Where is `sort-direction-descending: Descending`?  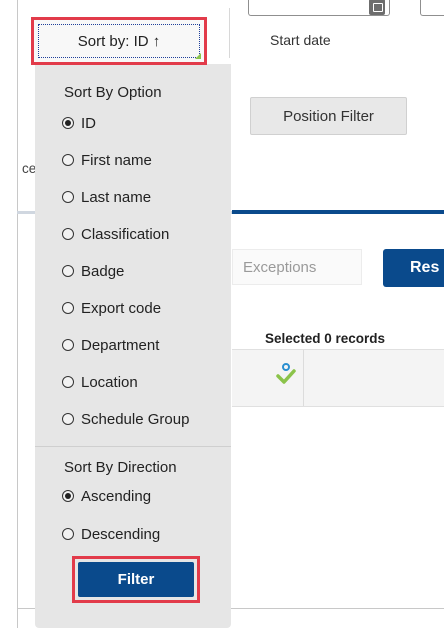 sort-direction-descending: Descending is located at coordinates (111, 534).